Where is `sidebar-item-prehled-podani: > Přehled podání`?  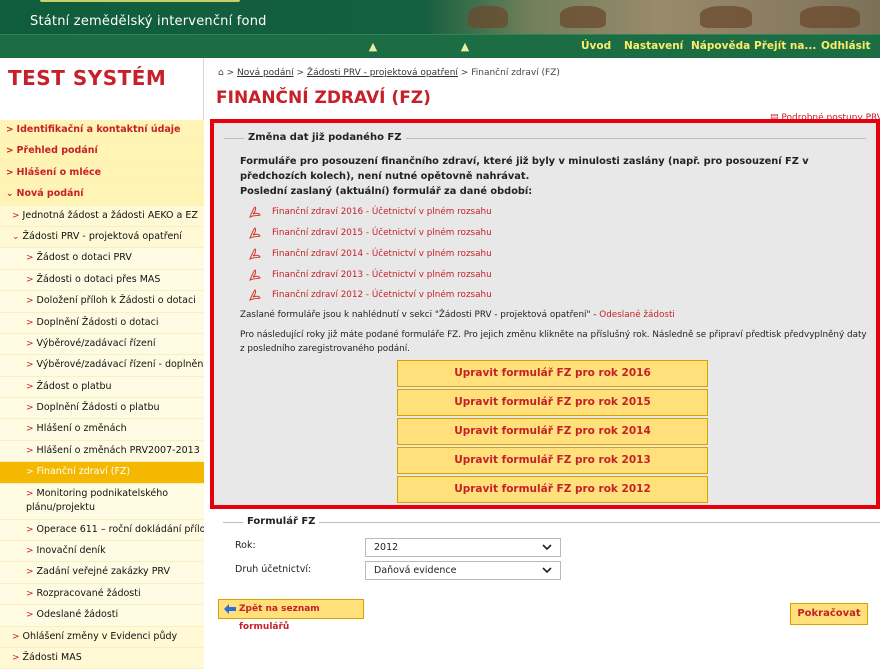 sidebar-item-prehled-podani: > Přehled podání is located at coordinates (102, 152).